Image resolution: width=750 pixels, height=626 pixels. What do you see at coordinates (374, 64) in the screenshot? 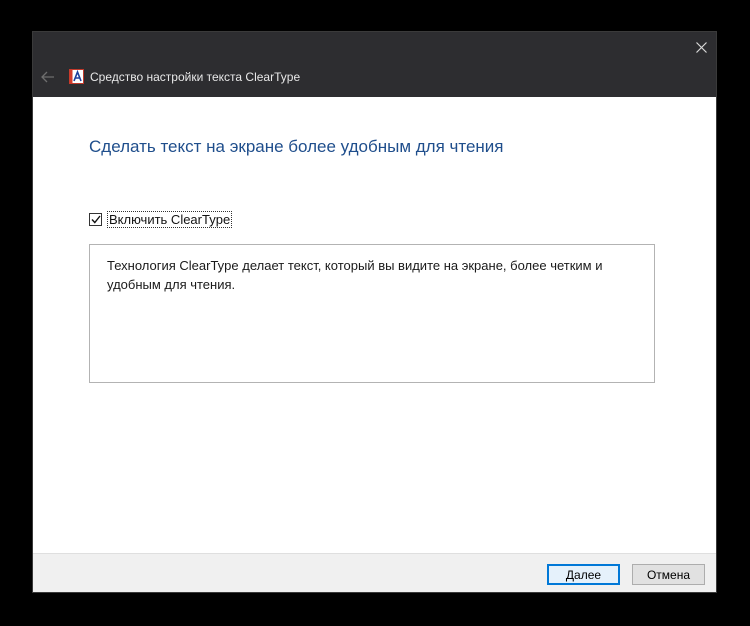
I see `title-bar: Средство настройки текста ClearType` at bounding box center [374, 64].